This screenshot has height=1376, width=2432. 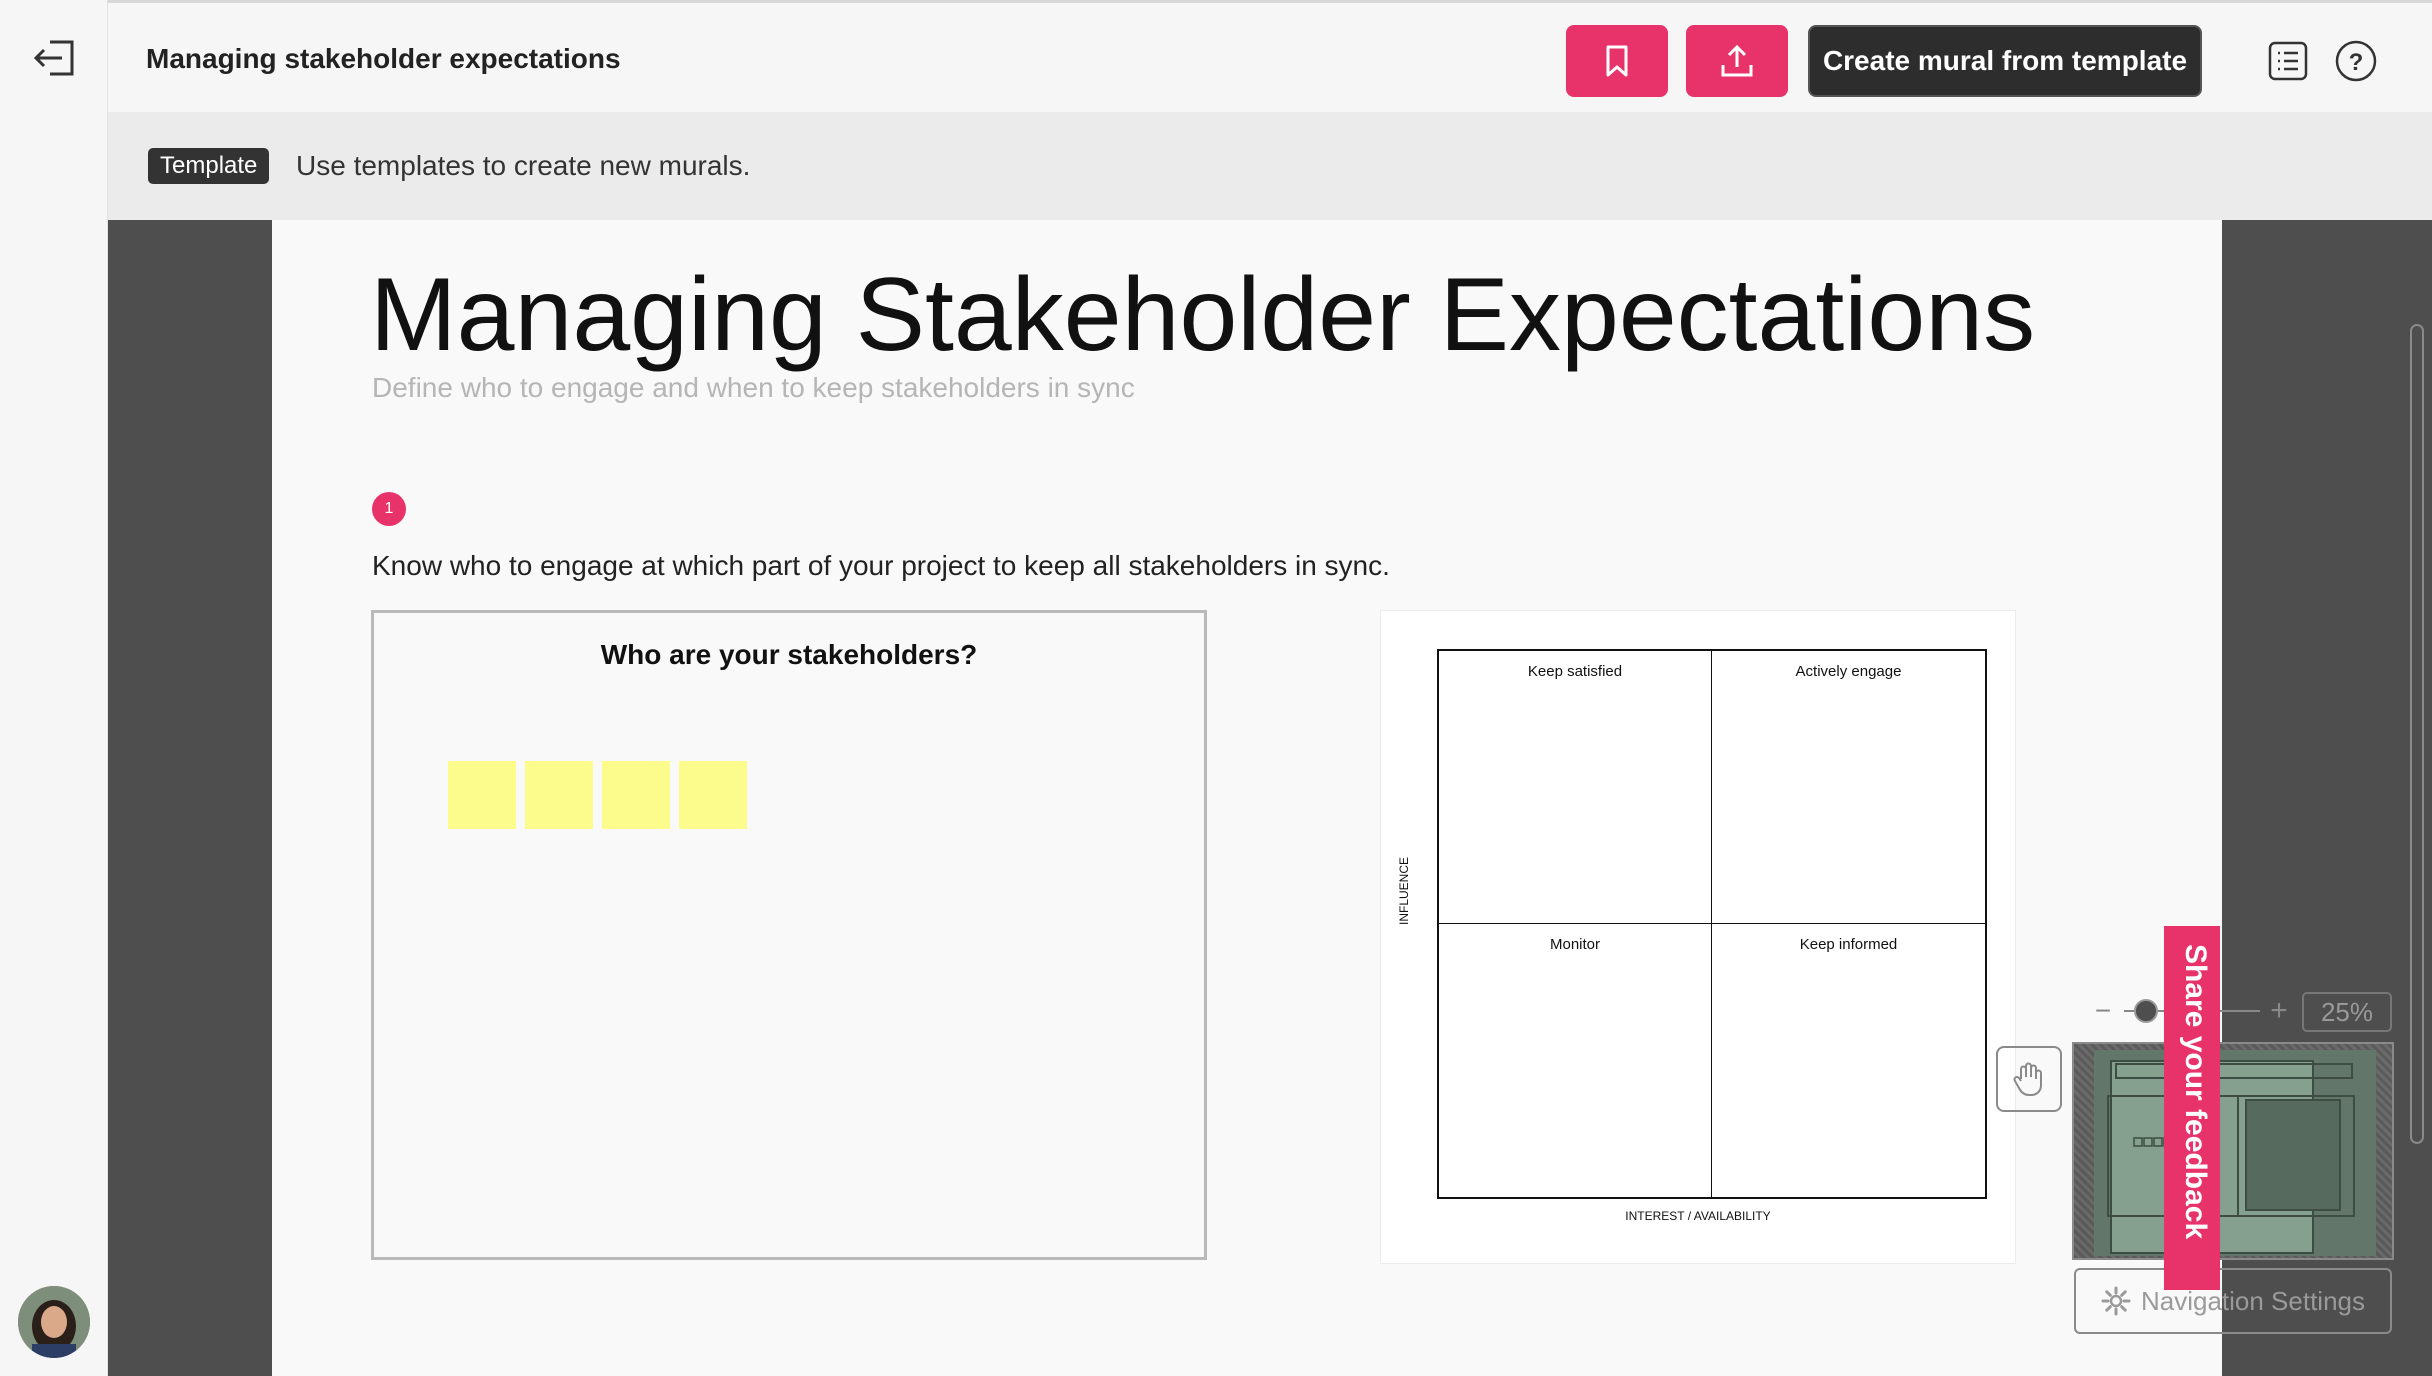 I want to click on minimap-content, so click(x=2235, y=1153).